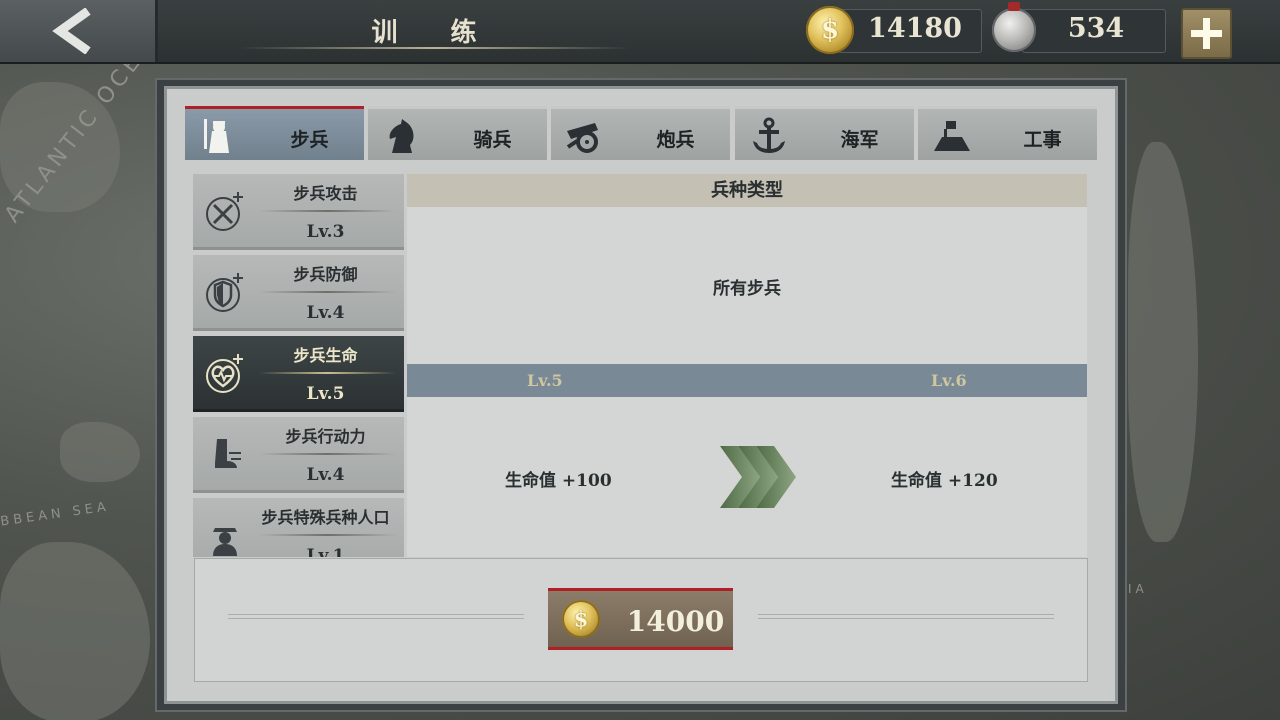 The image size is (1280, 720). Describe the element at coordinates (435, 33) in the screenshot. I see `page-title: 训 练` at that location.